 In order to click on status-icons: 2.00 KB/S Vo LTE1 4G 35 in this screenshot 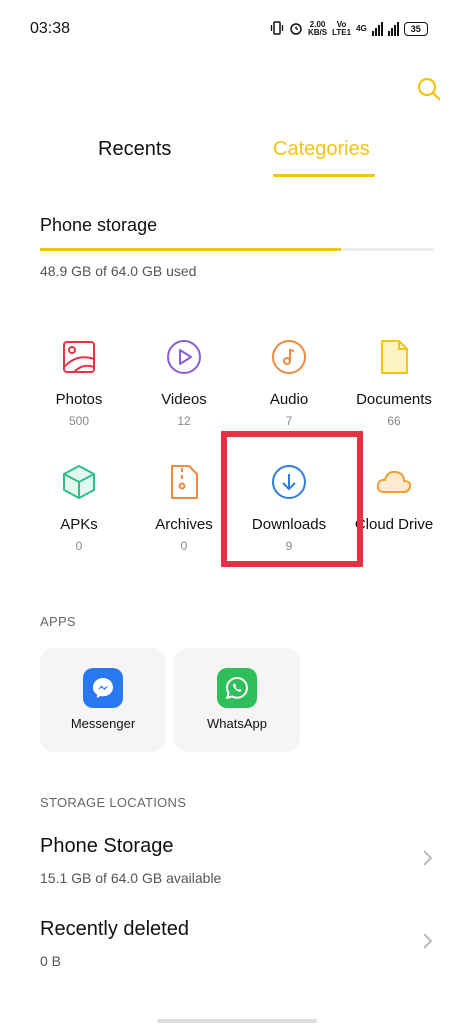, I will do `click(360, 29)`.